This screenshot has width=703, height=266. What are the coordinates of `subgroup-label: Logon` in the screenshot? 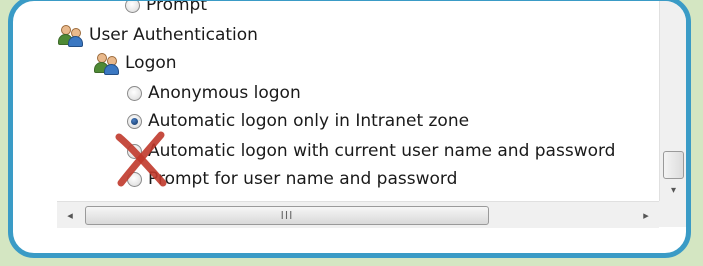 It's located at (151, 63).